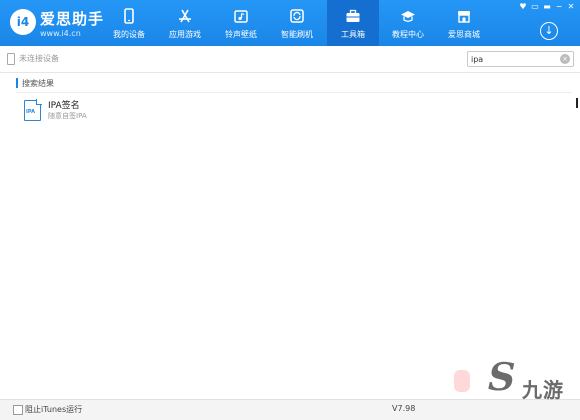 The width and height of the screenshot is (580, 420). What do you see at coordinates (185, 16) in the screenshot?
I see `app-store-icon` at bounding box center [185, 16].